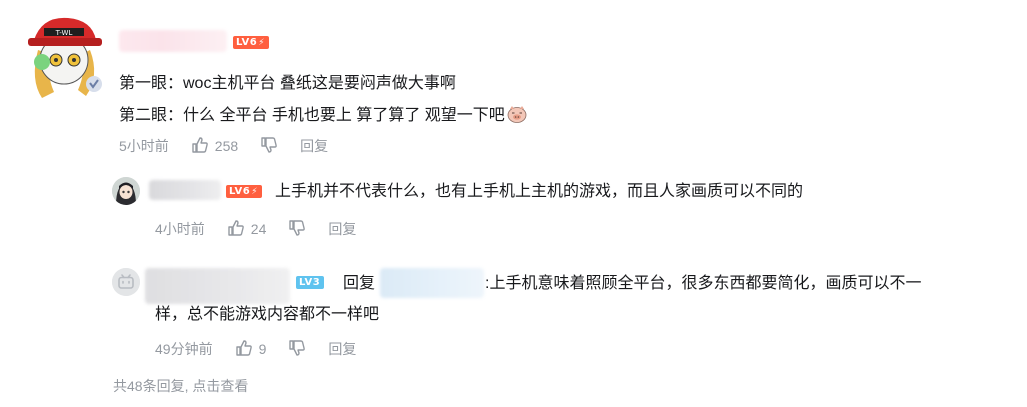 Image resolution: width=1027 pixels, height=407 pixels. Describe the element at coordinates (185, 190) in the screenshot. I see `reply1-username-blurred` at that location.